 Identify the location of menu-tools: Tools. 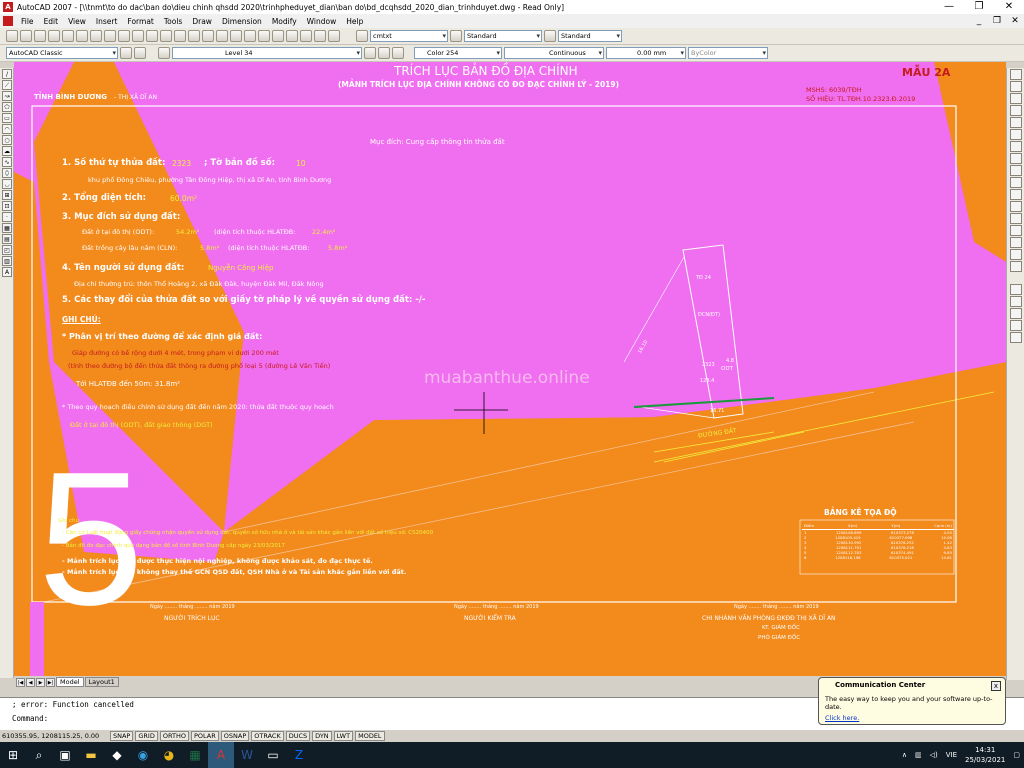
(173, 21).